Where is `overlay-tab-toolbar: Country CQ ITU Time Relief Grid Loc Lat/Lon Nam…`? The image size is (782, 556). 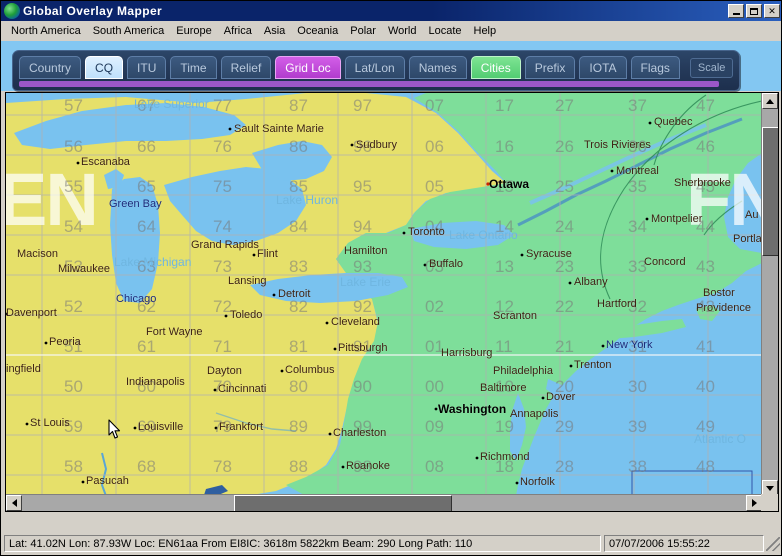
overlay-tab-toolbar: Country CQ ITU Time Relief Grid Loc Lat/Lon Nam… is located at coordinates (376, 70).